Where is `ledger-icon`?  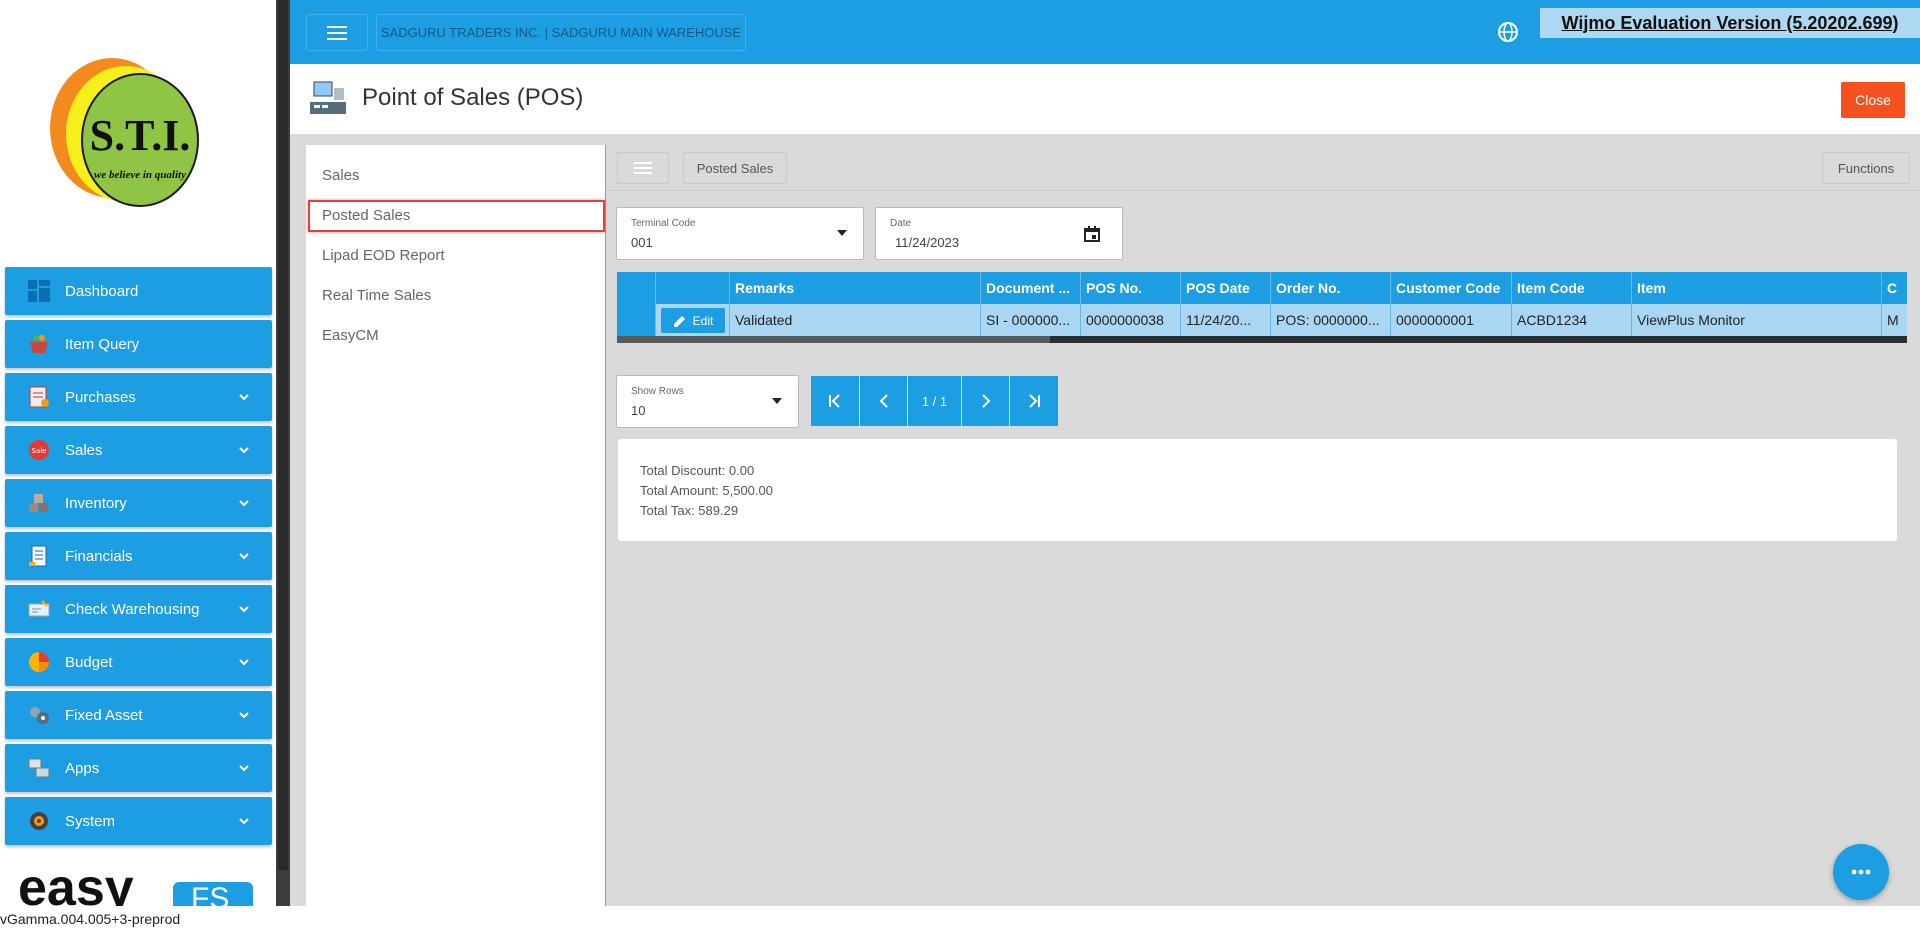
ledger-icon is located at coordinates (39, 556).